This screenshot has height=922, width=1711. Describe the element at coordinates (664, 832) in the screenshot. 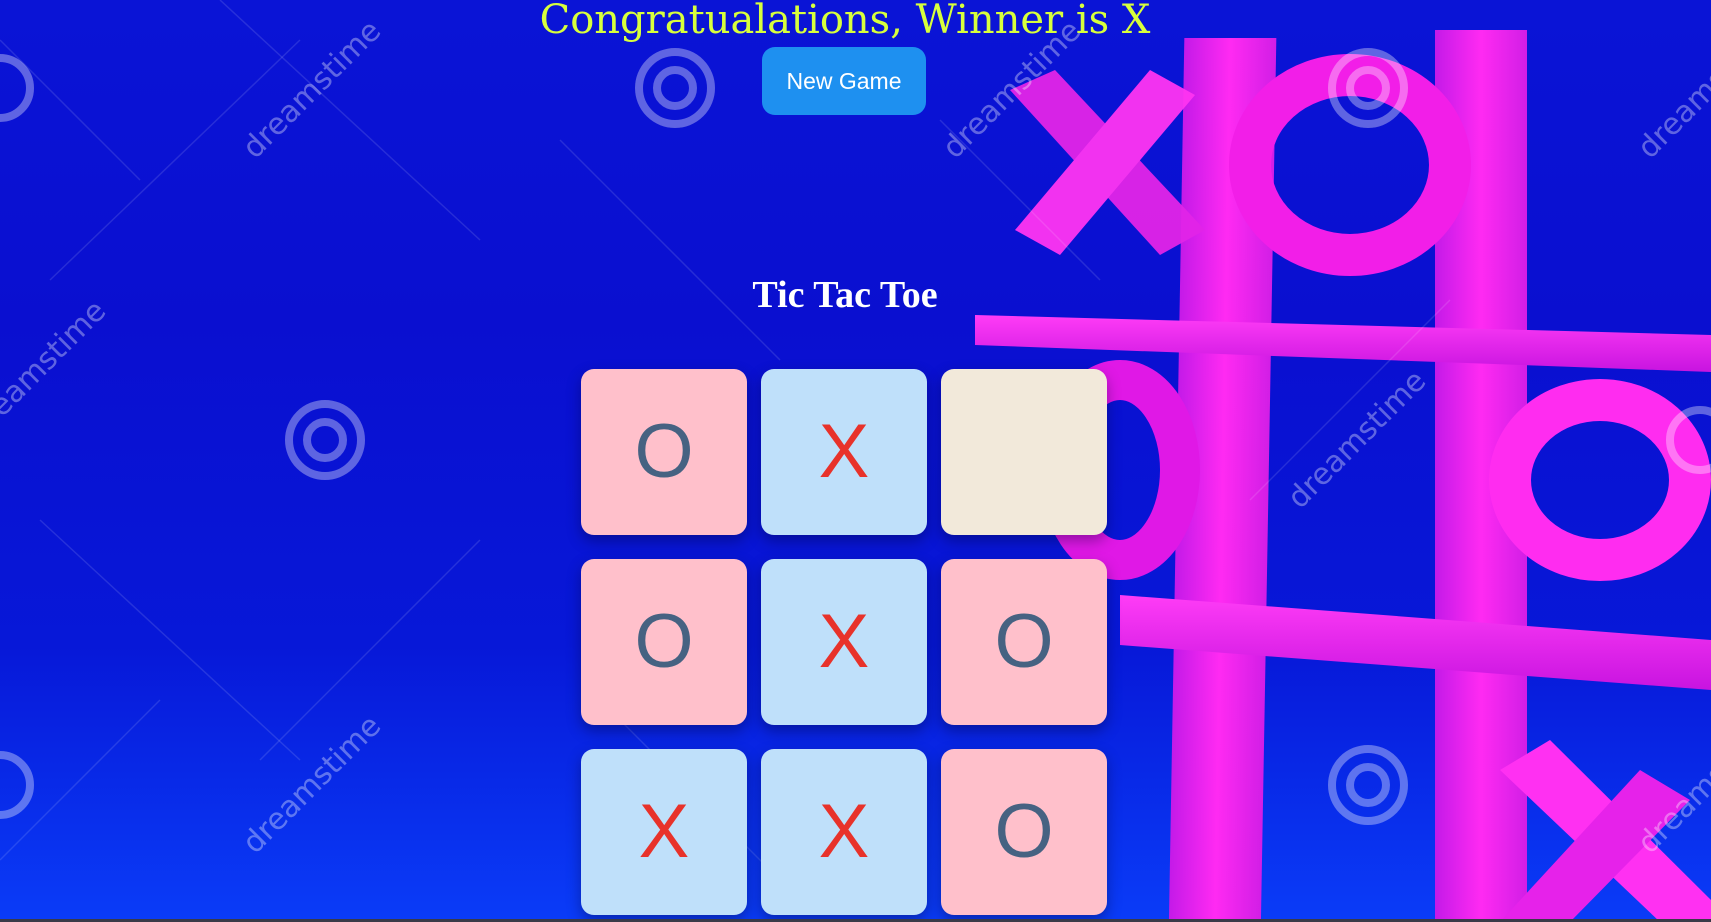

I see `board-cell-3-1: X` at that location.